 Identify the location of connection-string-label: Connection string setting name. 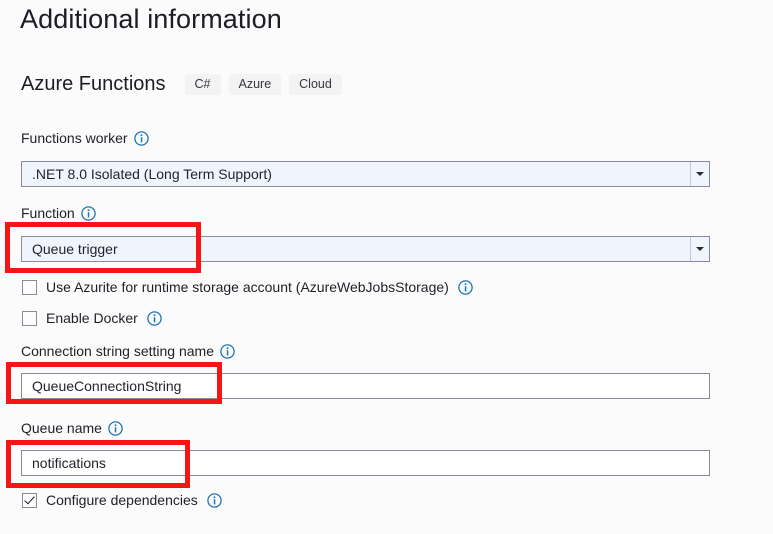
(128, 351).